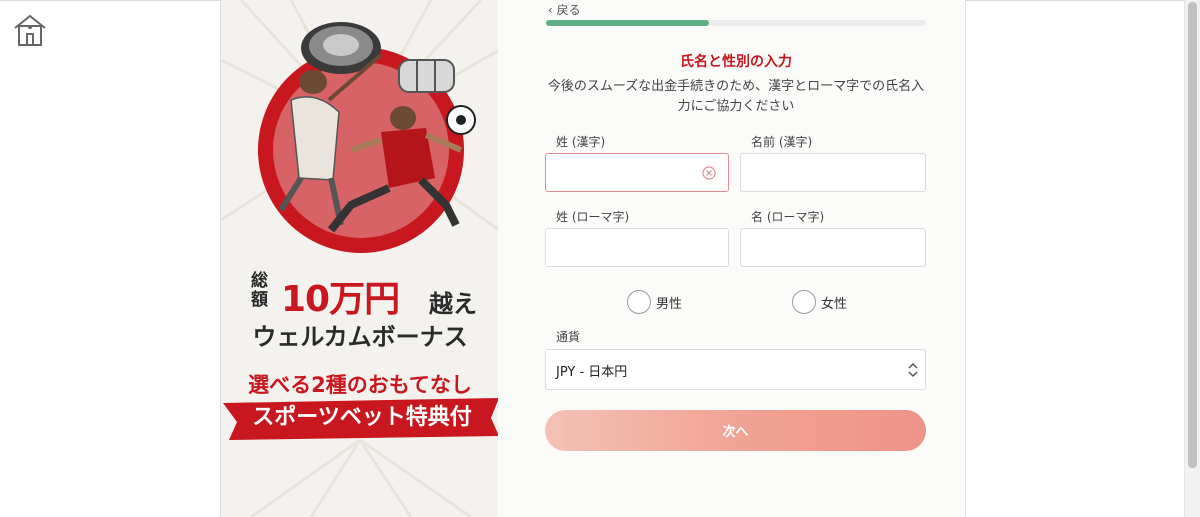 The image size is (1200, 517). I want to click on first-name-roman-label: 名 (ローマ字), so click(788, 217).